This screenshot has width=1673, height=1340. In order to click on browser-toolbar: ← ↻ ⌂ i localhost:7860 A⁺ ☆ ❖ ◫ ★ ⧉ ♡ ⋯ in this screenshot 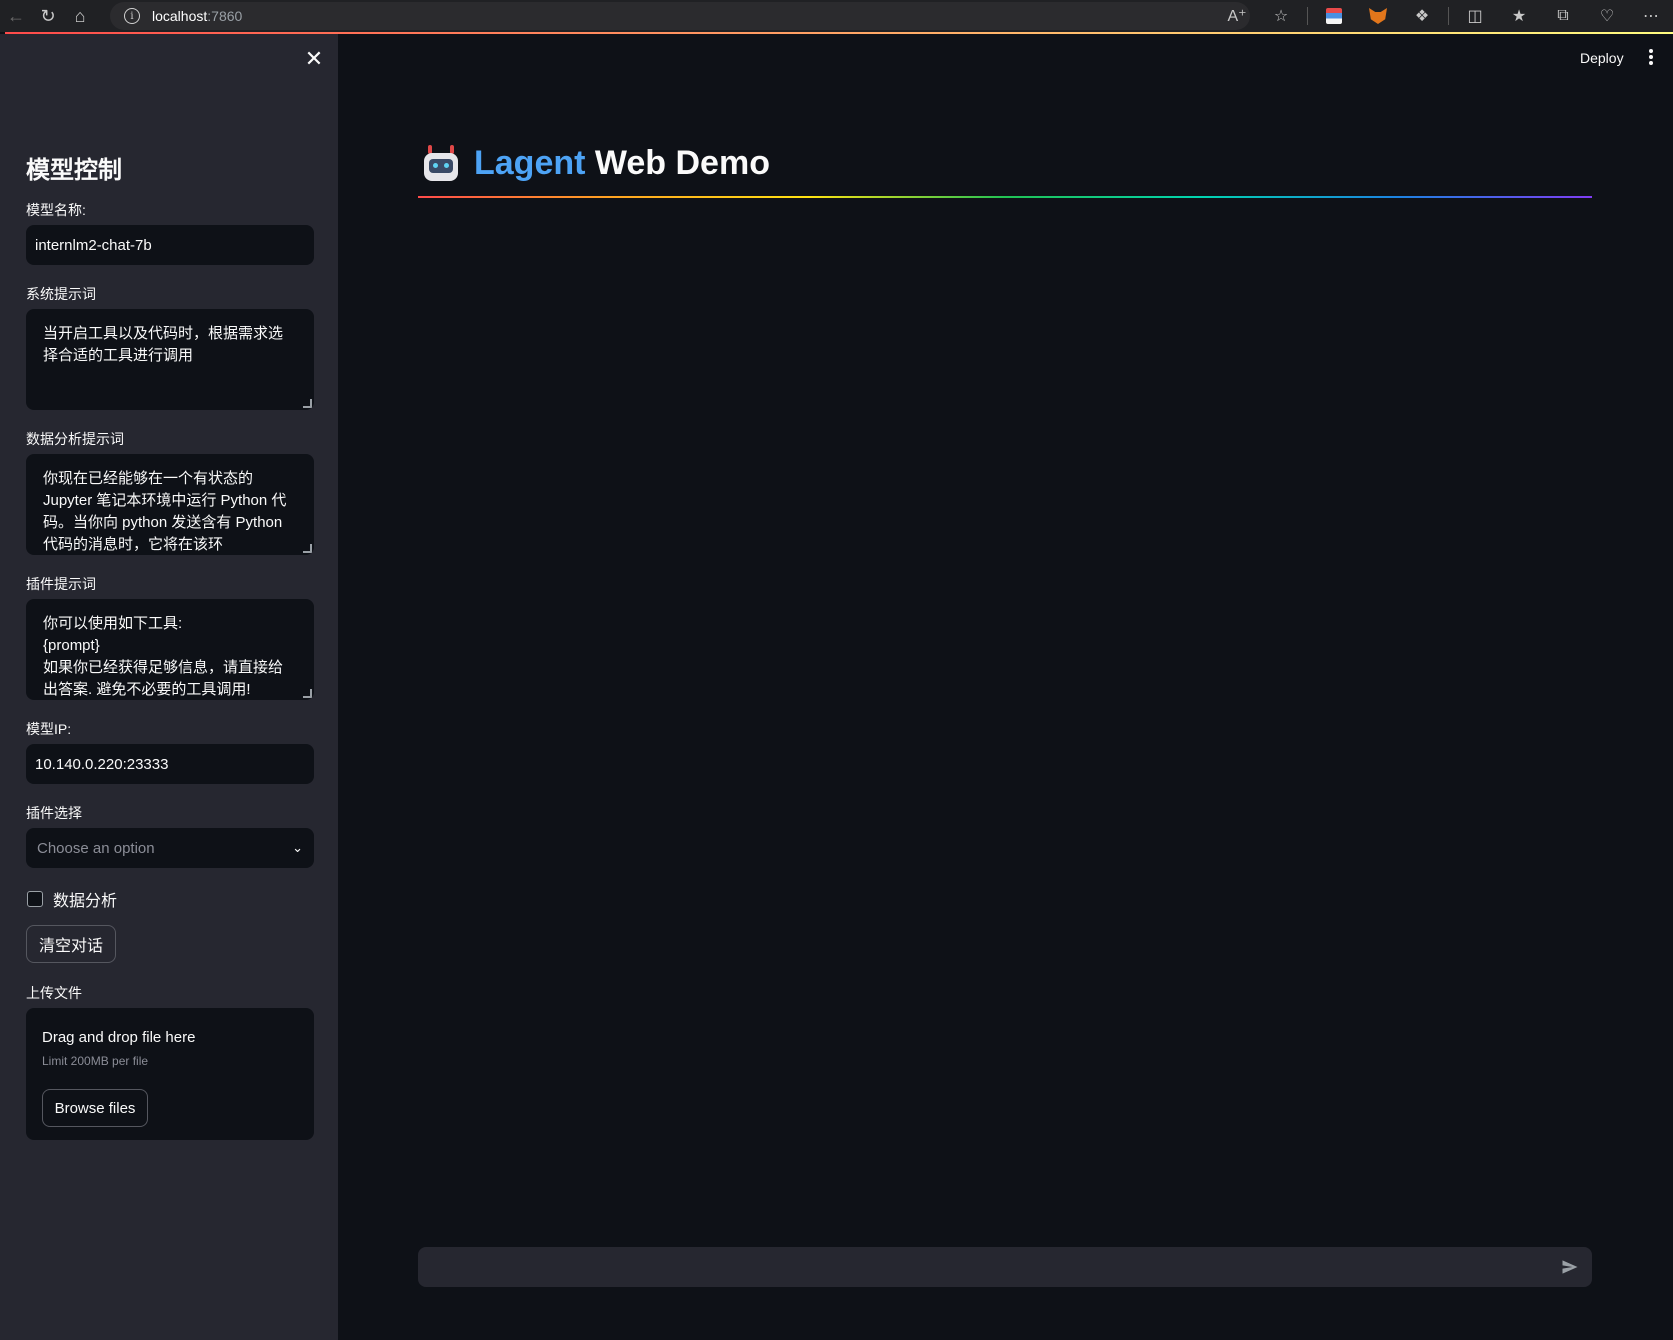, I will do `click(836, 16)`.